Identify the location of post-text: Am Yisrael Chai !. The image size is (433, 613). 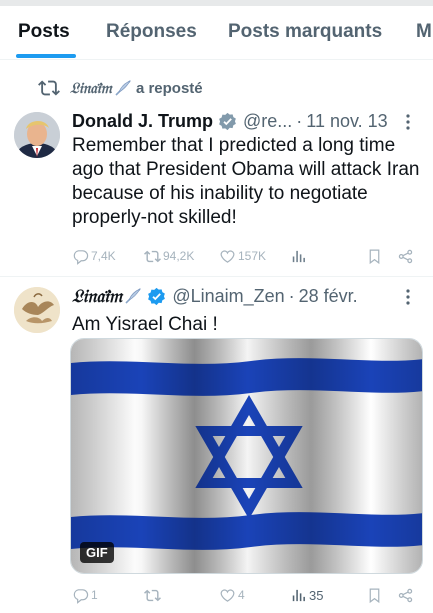
(145, 324).